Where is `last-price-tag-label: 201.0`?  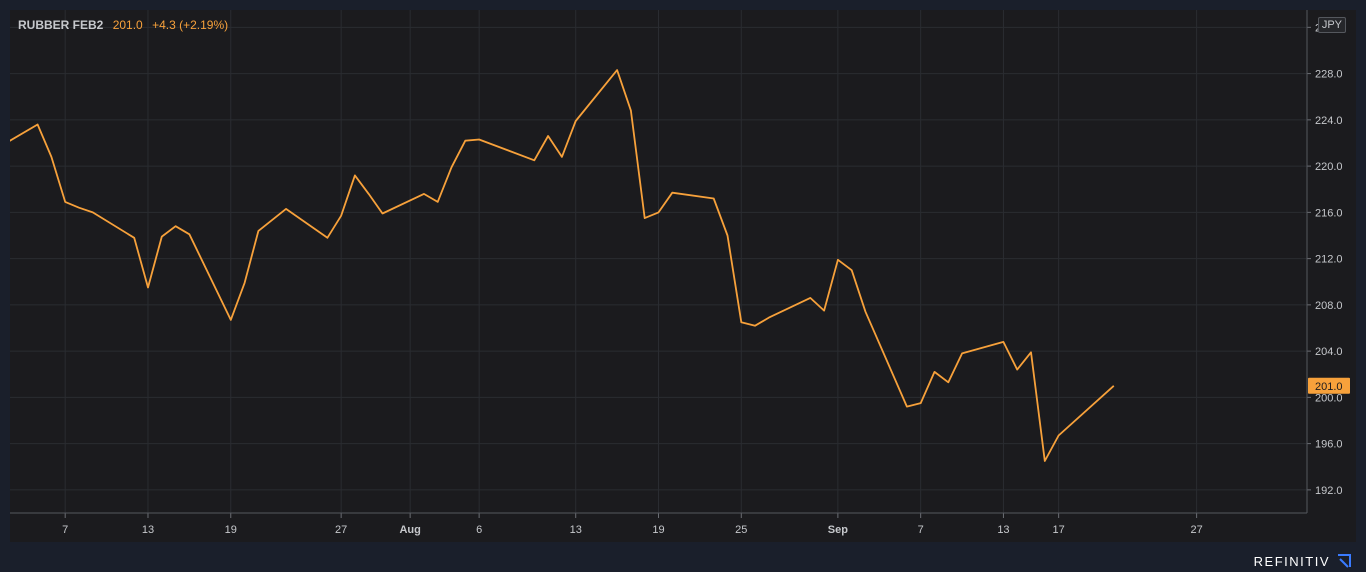 last-price-tag-label: 201.0 is located at coordinates (1329, 387).